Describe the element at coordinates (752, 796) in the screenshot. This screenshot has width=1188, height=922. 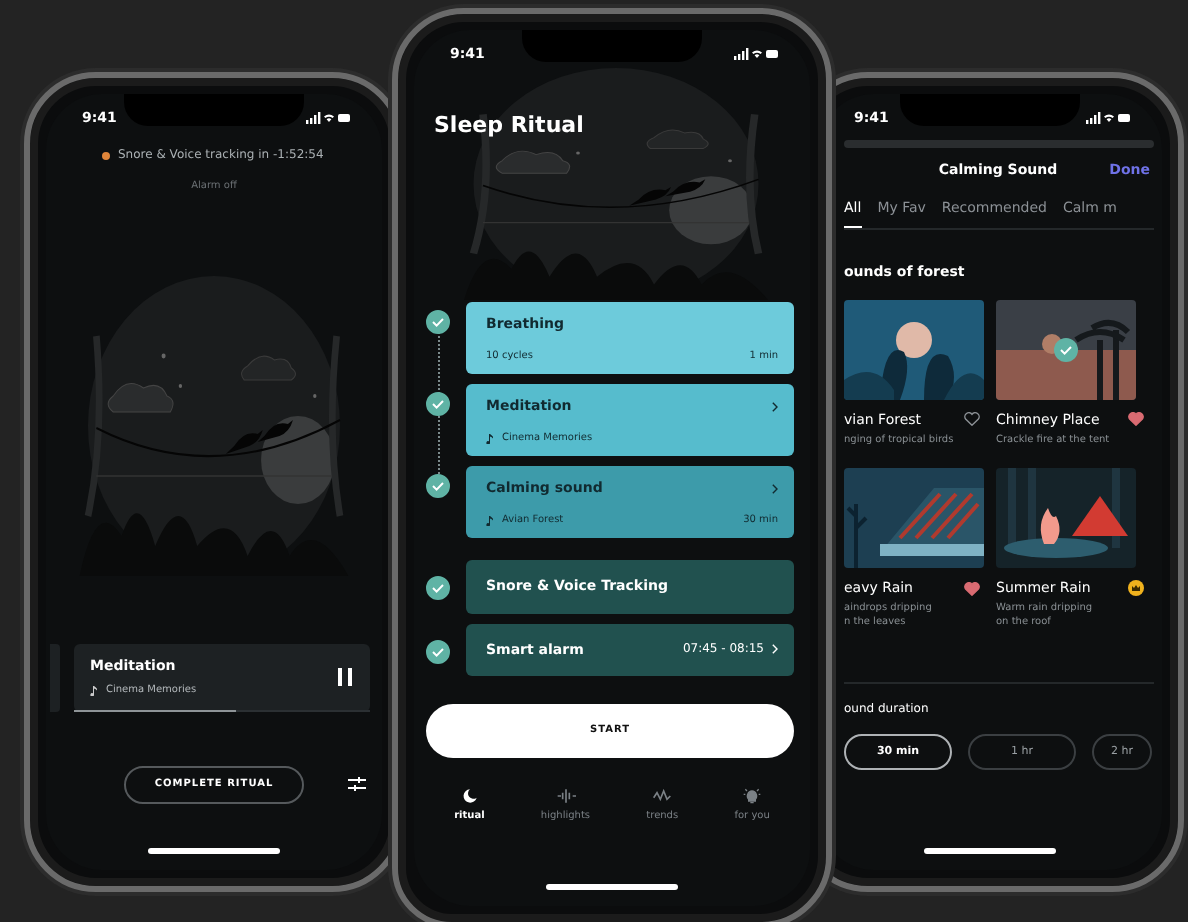
I see `light-bulb-icon` at that location.